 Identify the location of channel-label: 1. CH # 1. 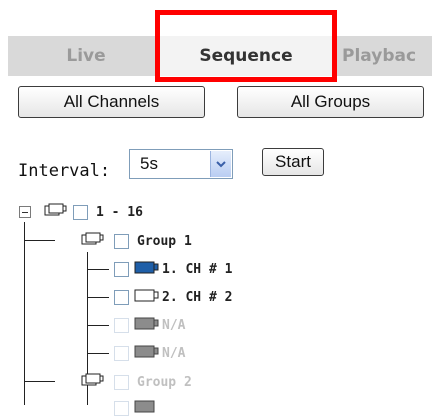
(197, 269).